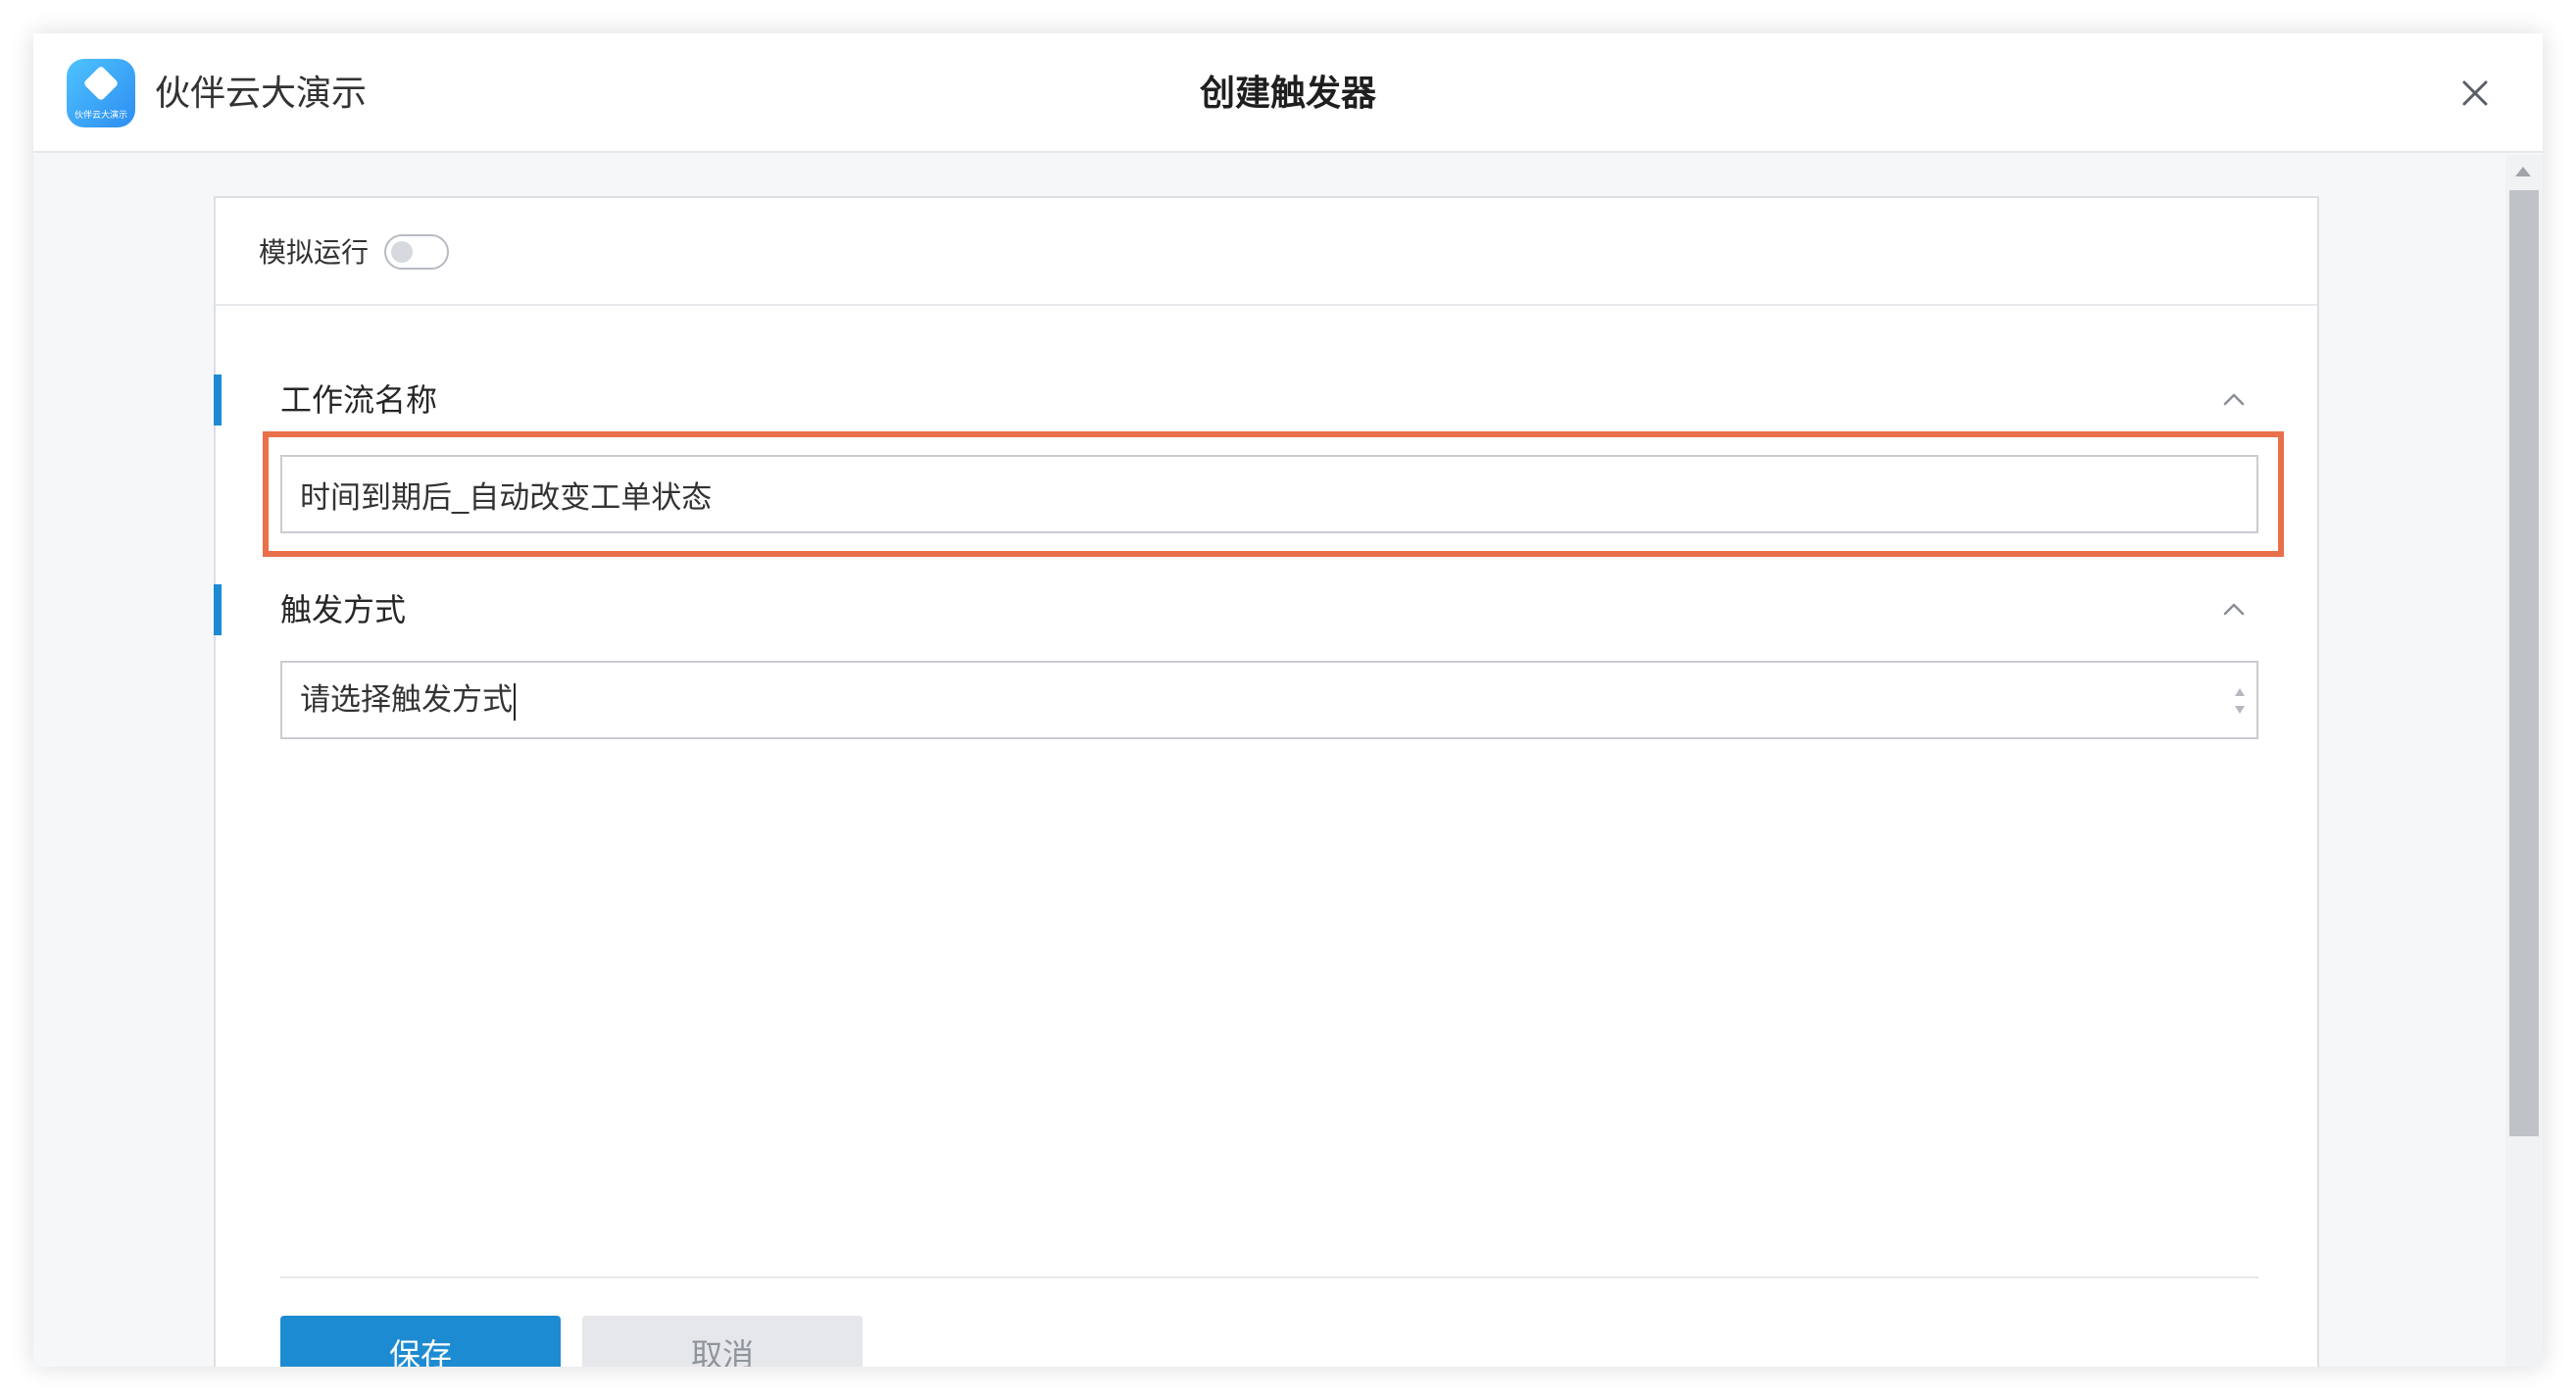 Image resolution: width=2576 pixels, height=1400 pixels. Describe the element at coordinates (1269, 700) in the screenshot. I see `trigger-method-select: 请选择触发方式` at that location.